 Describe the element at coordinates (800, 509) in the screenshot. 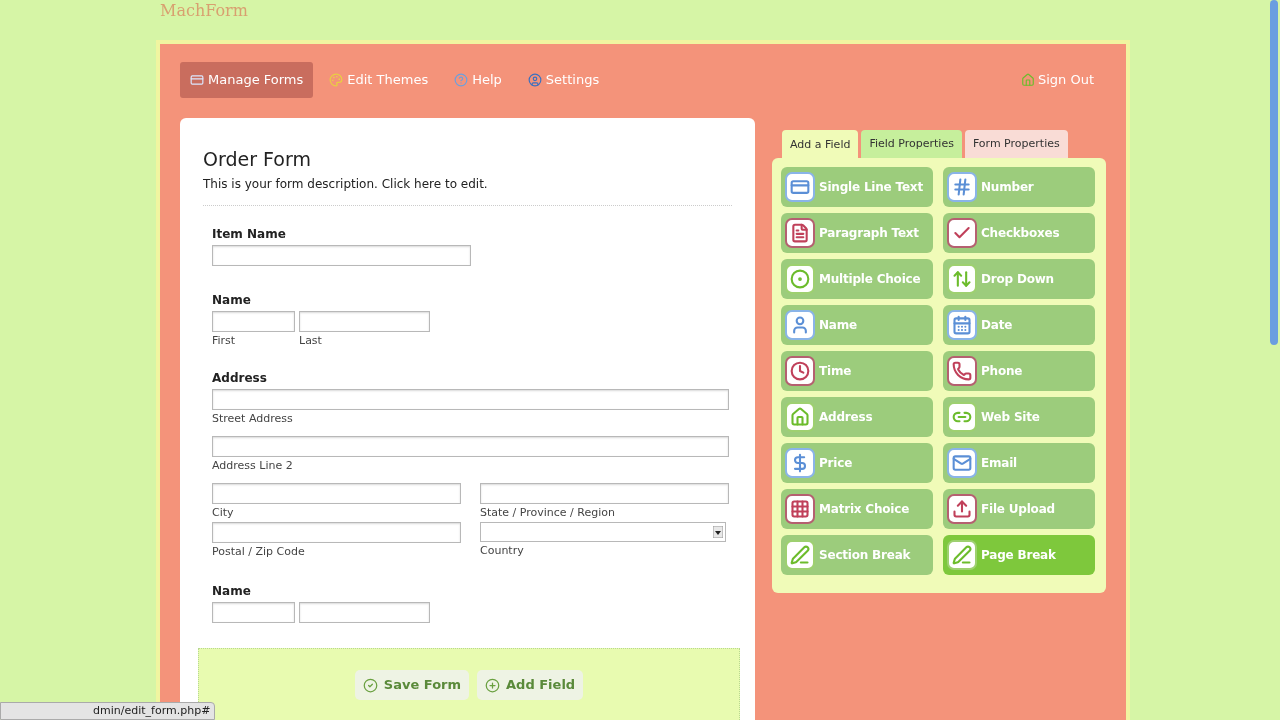

I see `grid-icon` at that location.